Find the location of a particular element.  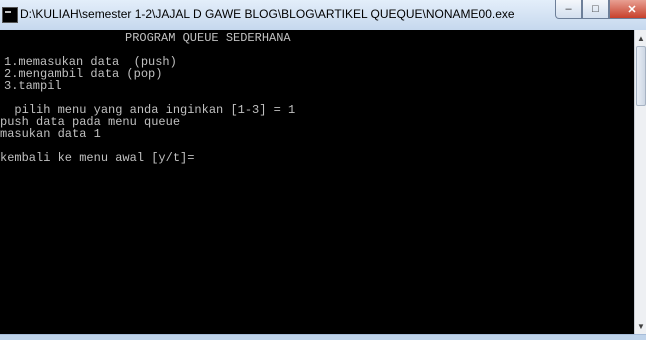

chevron-up-icon: ▲ is located at coordinates (641, 38).